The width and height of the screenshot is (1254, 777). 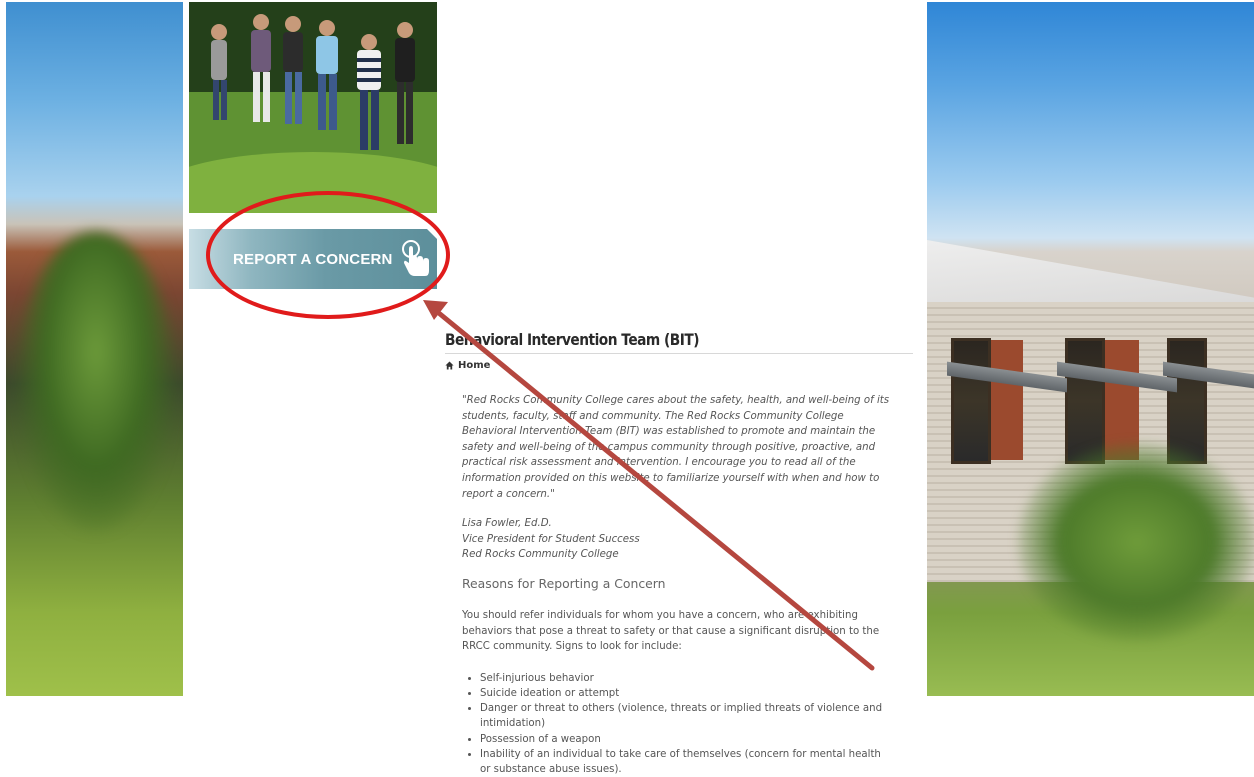 I want to click on report-a-concern-button: REPORT A CONCERN, so click(x=313, y=259).